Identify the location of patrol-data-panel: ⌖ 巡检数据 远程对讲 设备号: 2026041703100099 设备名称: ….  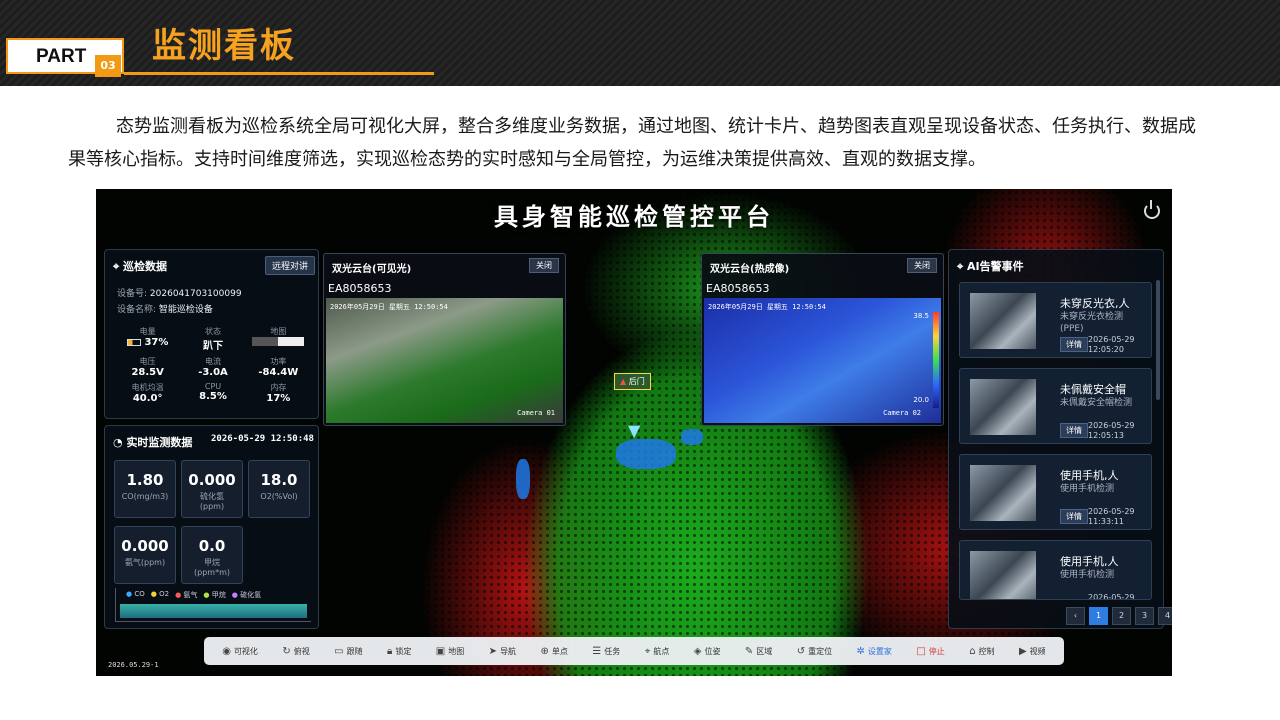
(211, 334).